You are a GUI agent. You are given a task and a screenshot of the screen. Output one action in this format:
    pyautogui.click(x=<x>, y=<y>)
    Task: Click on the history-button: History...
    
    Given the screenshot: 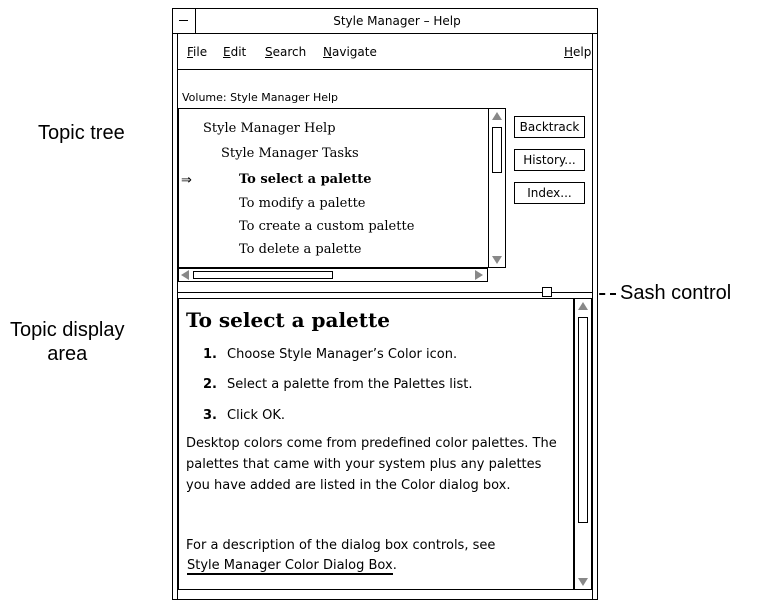 What is the action you would take?
    pyautogui.click(x=549, y=160)
    